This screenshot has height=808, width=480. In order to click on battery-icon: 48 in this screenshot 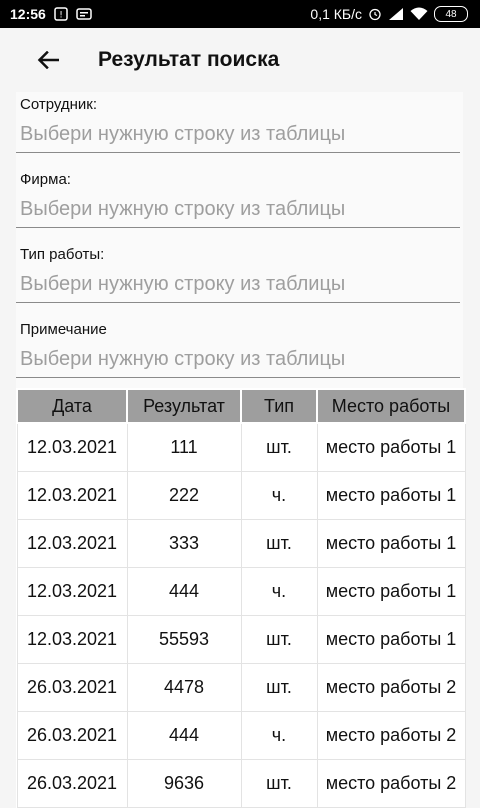, I will do `click(451, 14)`.